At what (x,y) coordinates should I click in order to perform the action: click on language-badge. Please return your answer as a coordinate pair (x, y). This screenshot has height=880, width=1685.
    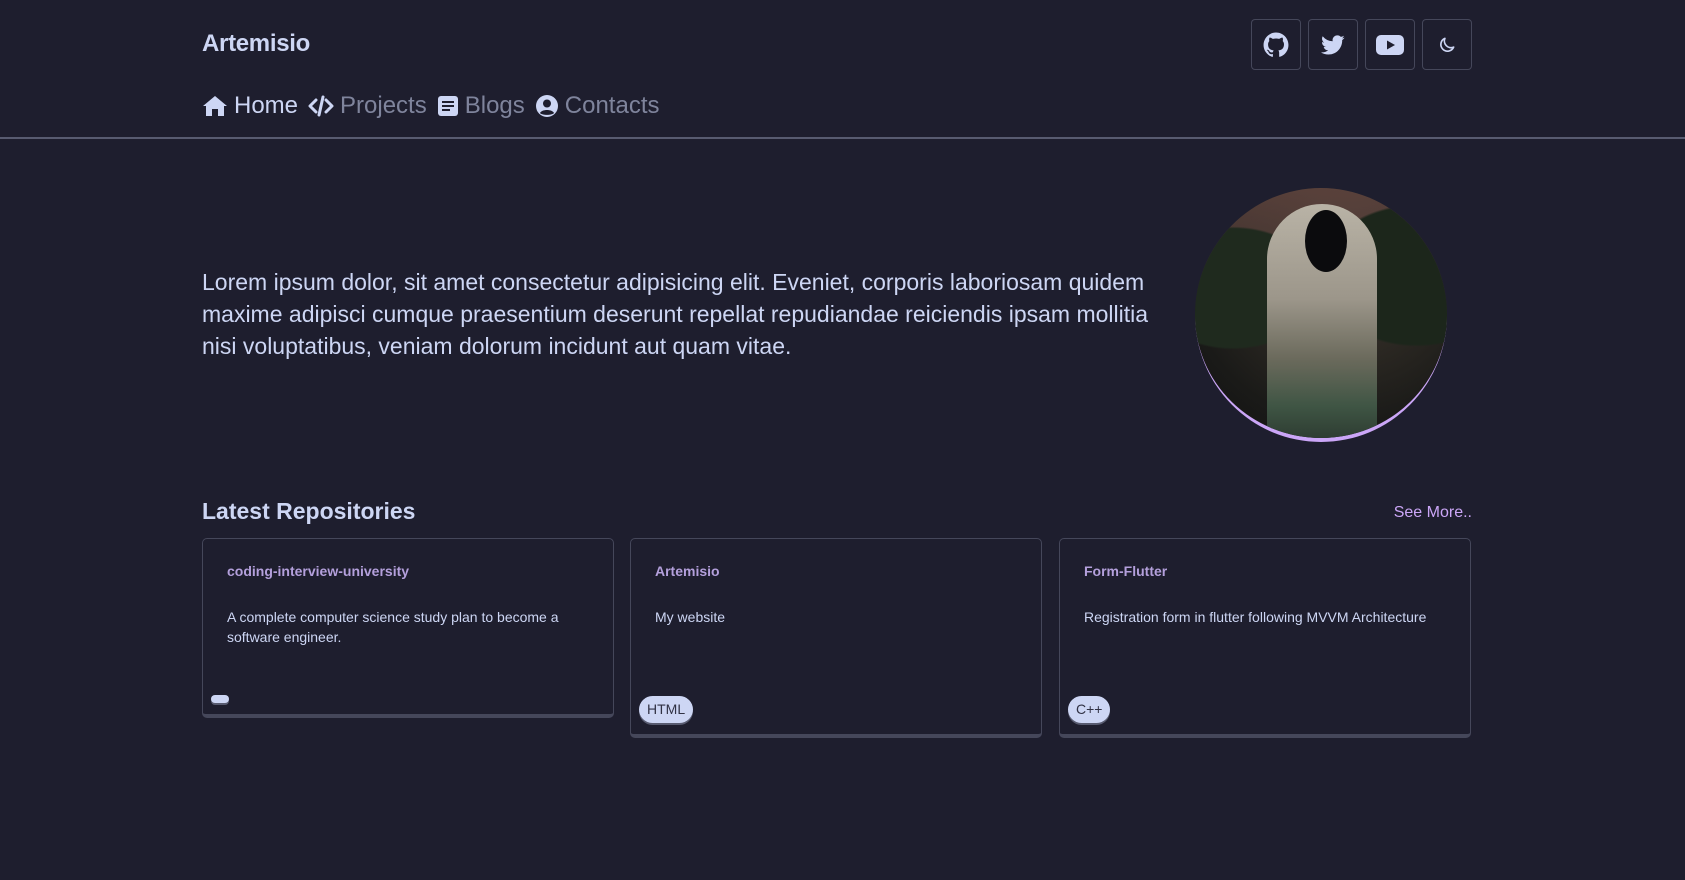
    Looking at the image, I should click on (220, 699).